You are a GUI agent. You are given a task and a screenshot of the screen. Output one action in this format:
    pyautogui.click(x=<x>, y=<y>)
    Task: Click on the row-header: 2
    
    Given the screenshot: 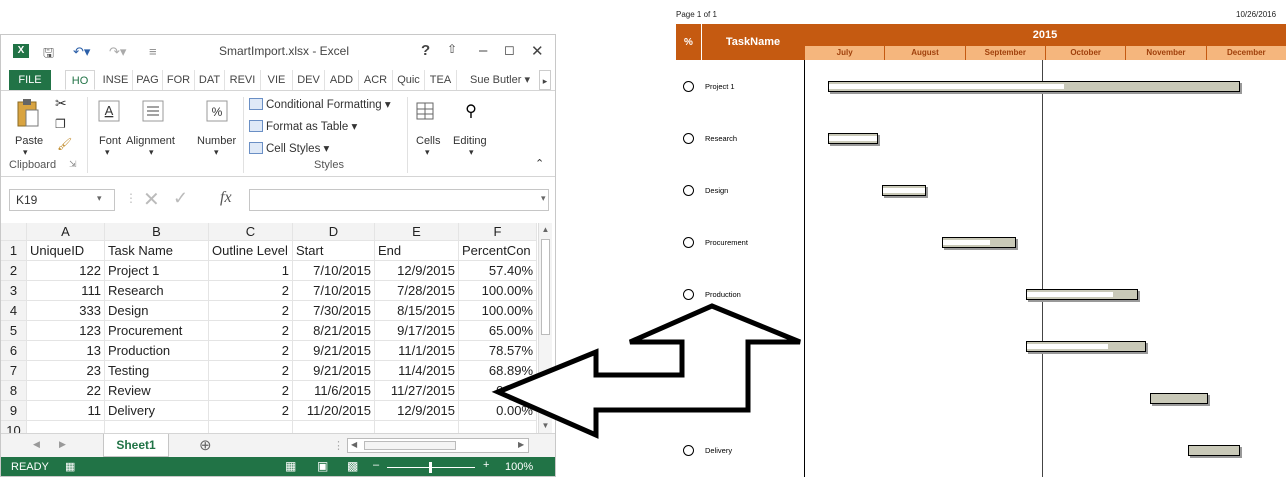 What is the action you would take?
    pyautogui.click(x=14, y=271)
    